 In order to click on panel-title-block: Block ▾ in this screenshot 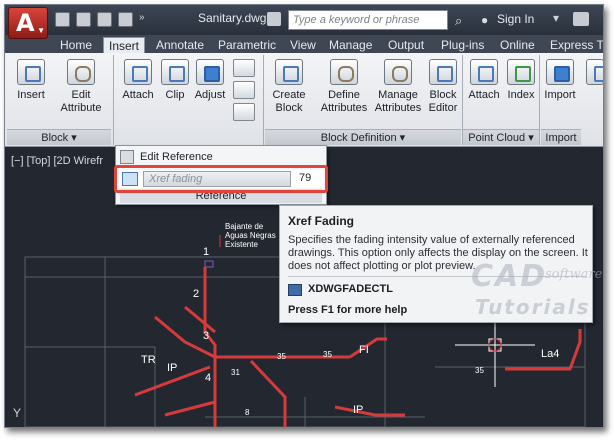, I will do `click(59, 137)`.